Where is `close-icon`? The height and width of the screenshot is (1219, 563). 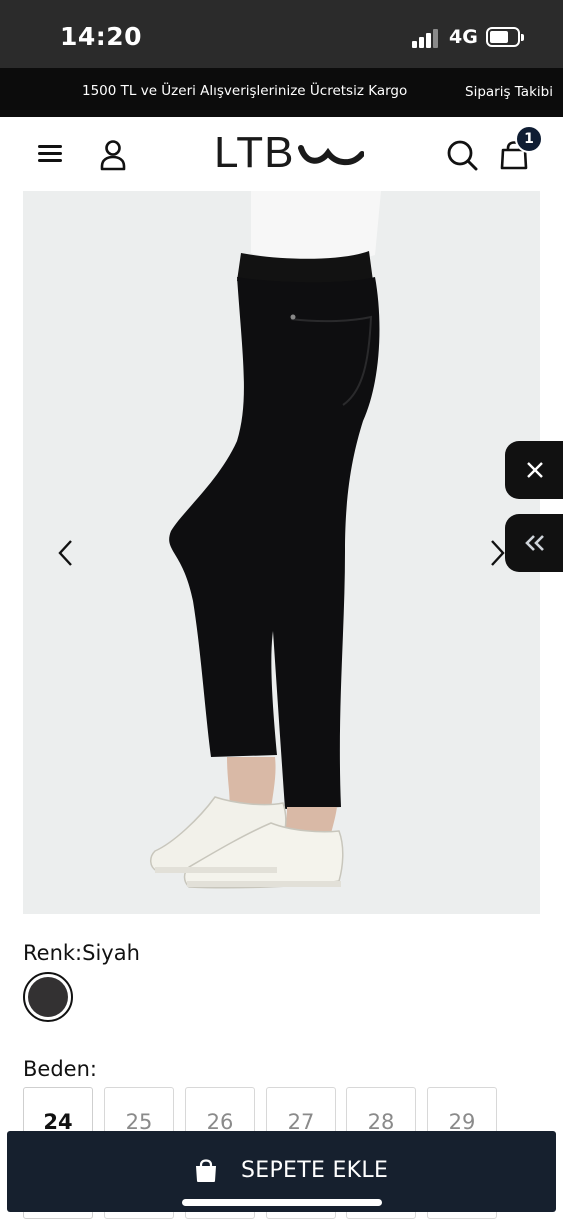 close-icon is located at coordinates (535, 470).